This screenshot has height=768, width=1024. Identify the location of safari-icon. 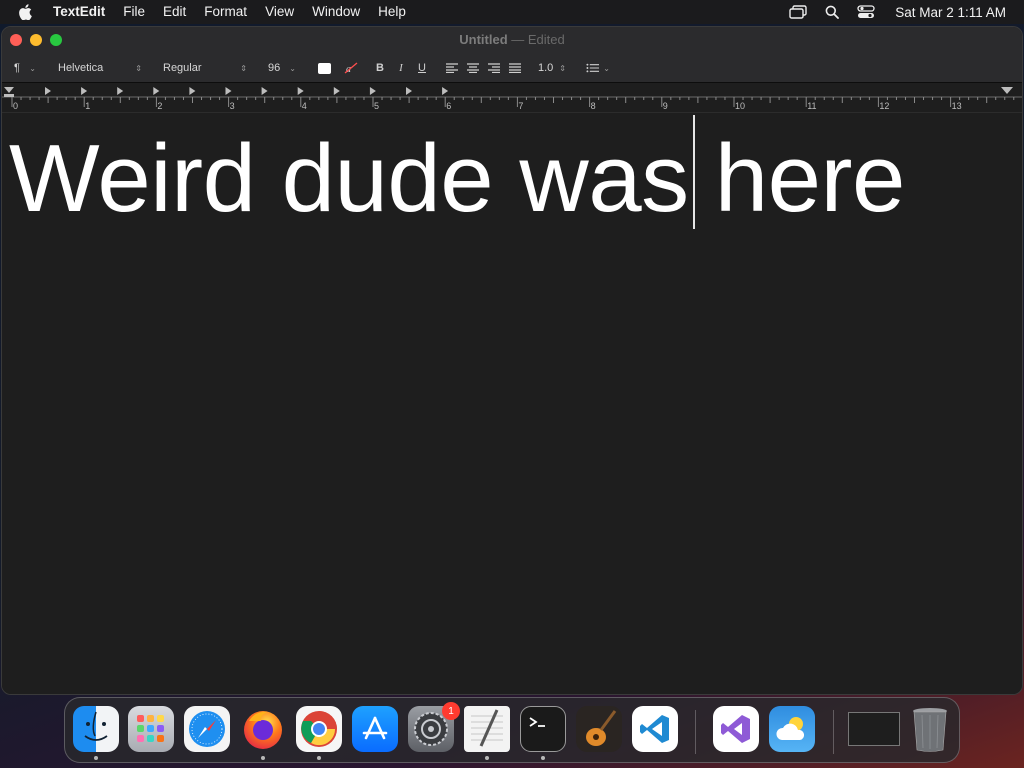
(207, 729).